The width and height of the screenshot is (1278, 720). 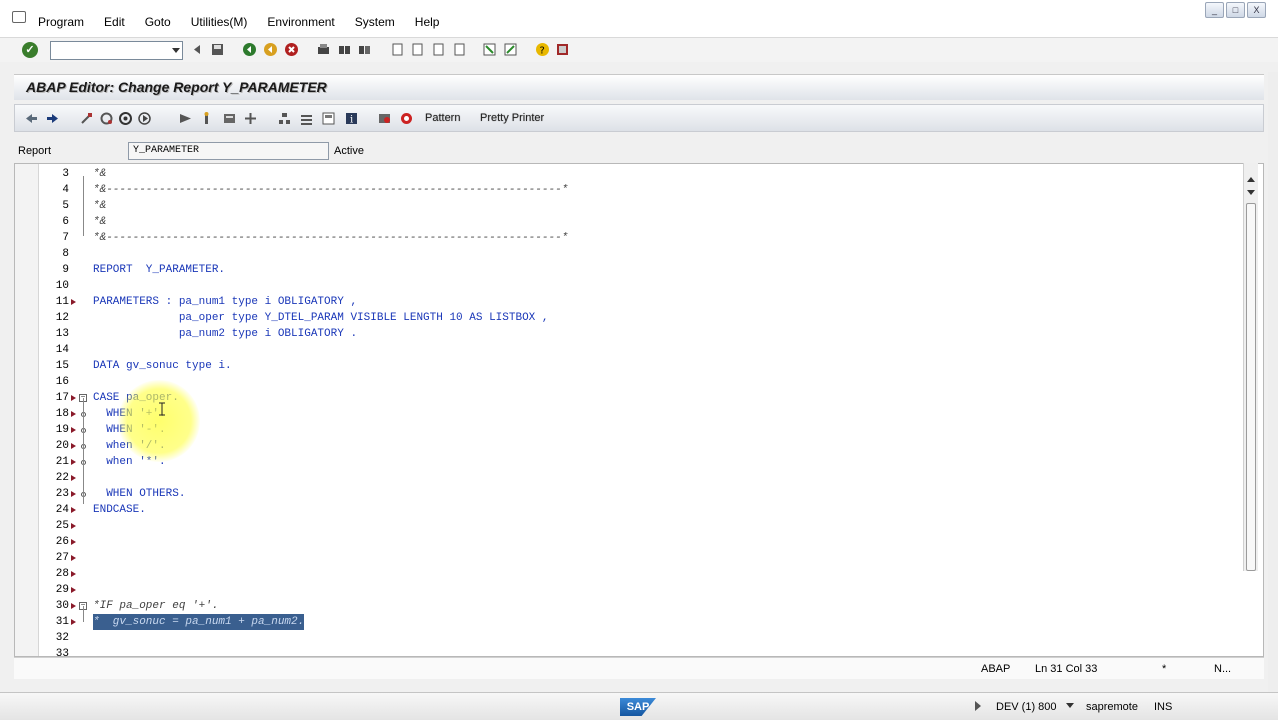 I want to click on code-line: 26, so click(x=639, y=542).